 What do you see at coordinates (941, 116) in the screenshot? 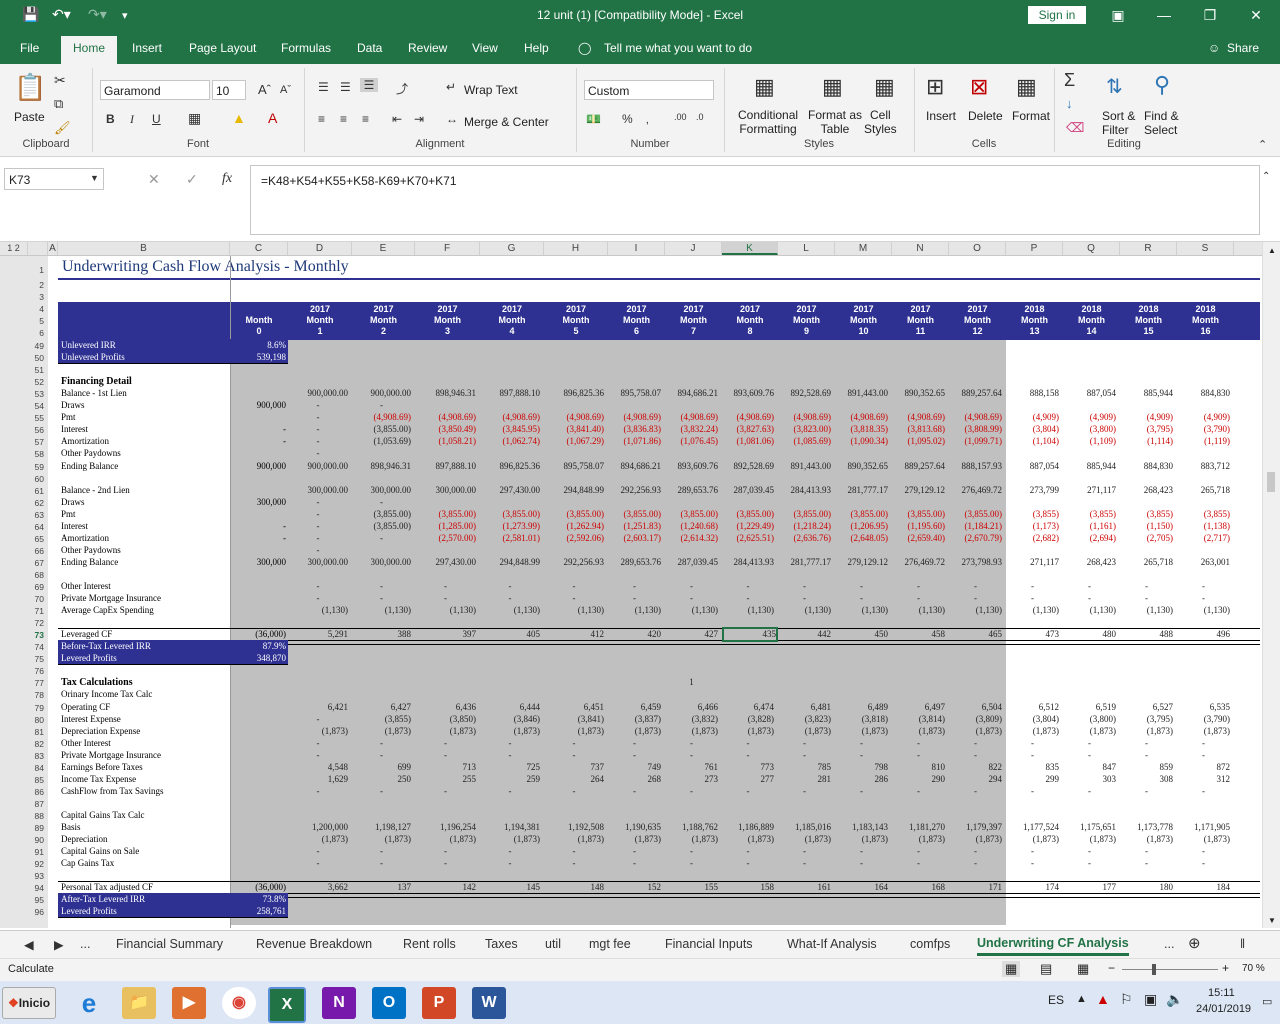
I see `insert-cells-button: Insert` at bounding box center [941, 116].